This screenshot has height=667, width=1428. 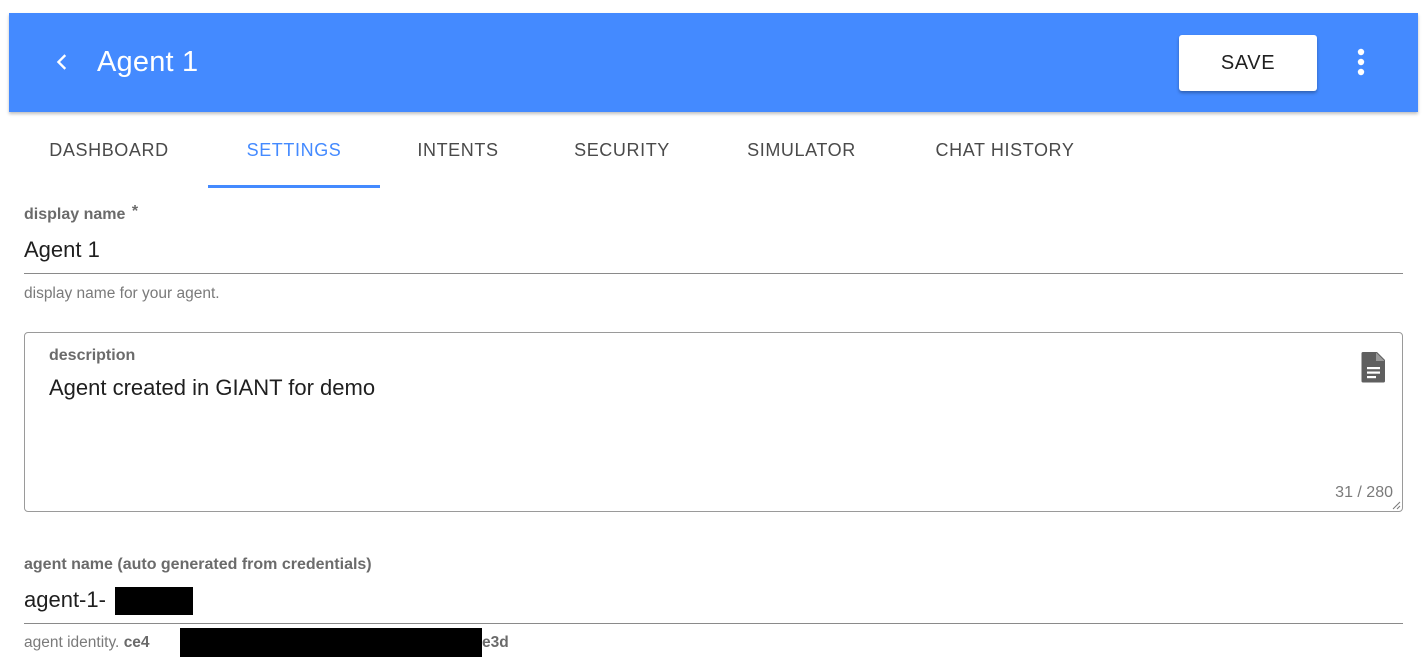 What do you see at coordinates (1005, 150) in the screenshot?
I see `tab-chat-history: CHAT HISTORY` at bounding box center [1005, 150].